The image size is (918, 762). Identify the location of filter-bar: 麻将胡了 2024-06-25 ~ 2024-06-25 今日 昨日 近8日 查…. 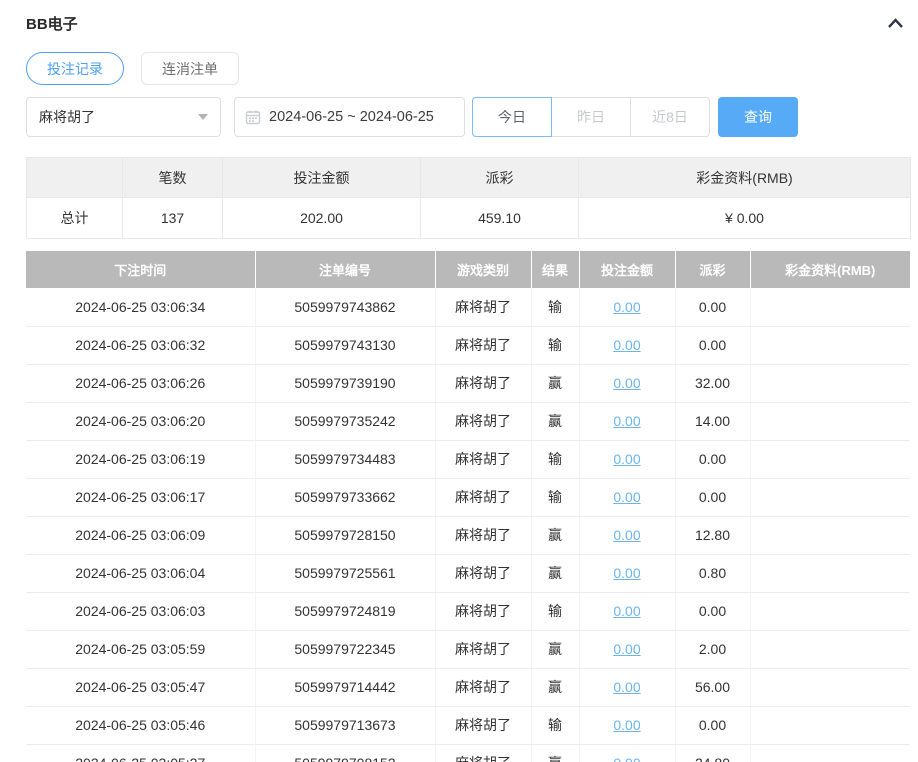
(468, 117).